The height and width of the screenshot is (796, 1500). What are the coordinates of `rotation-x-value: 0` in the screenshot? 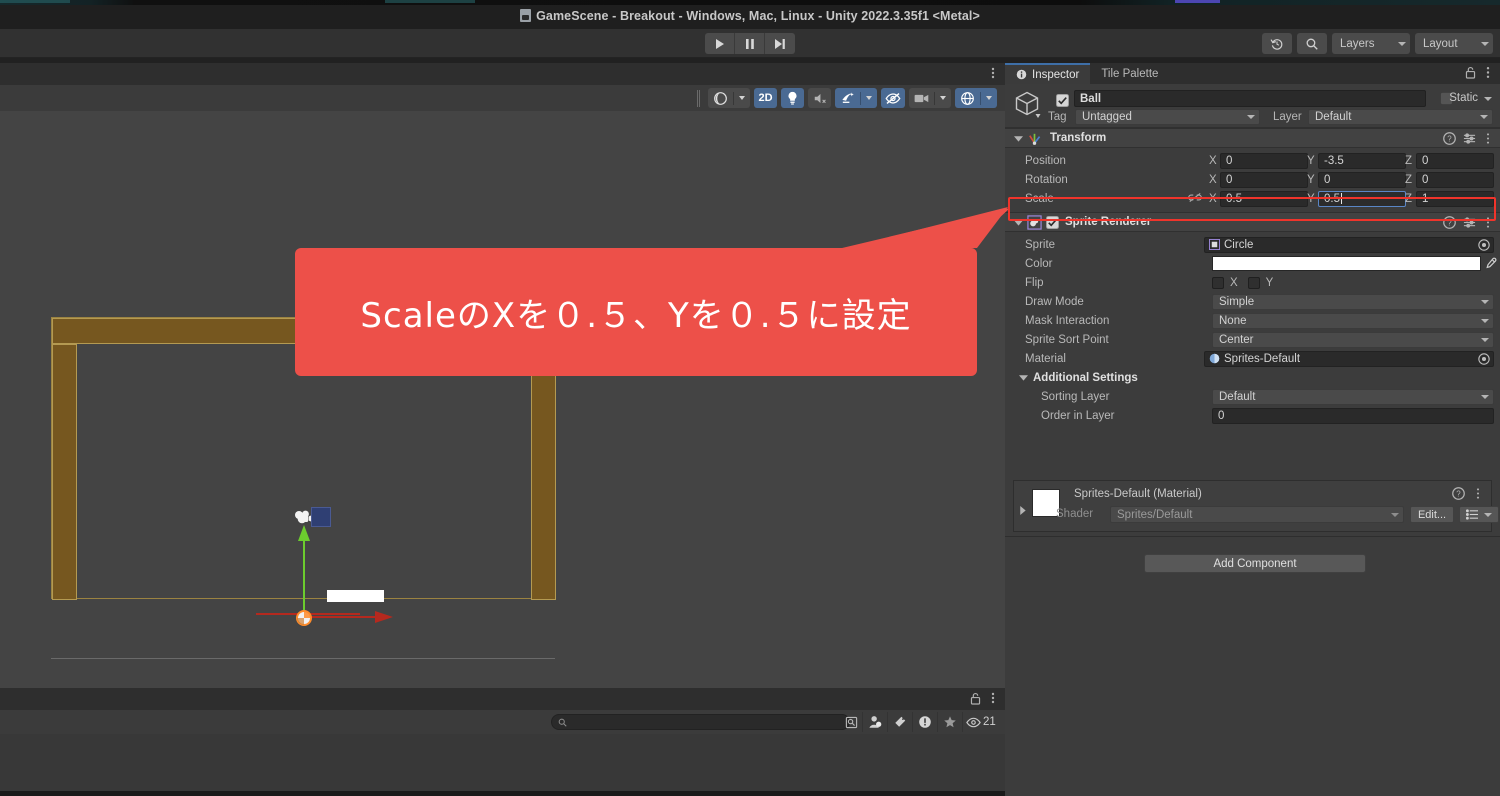 It's located at (1229, 179).